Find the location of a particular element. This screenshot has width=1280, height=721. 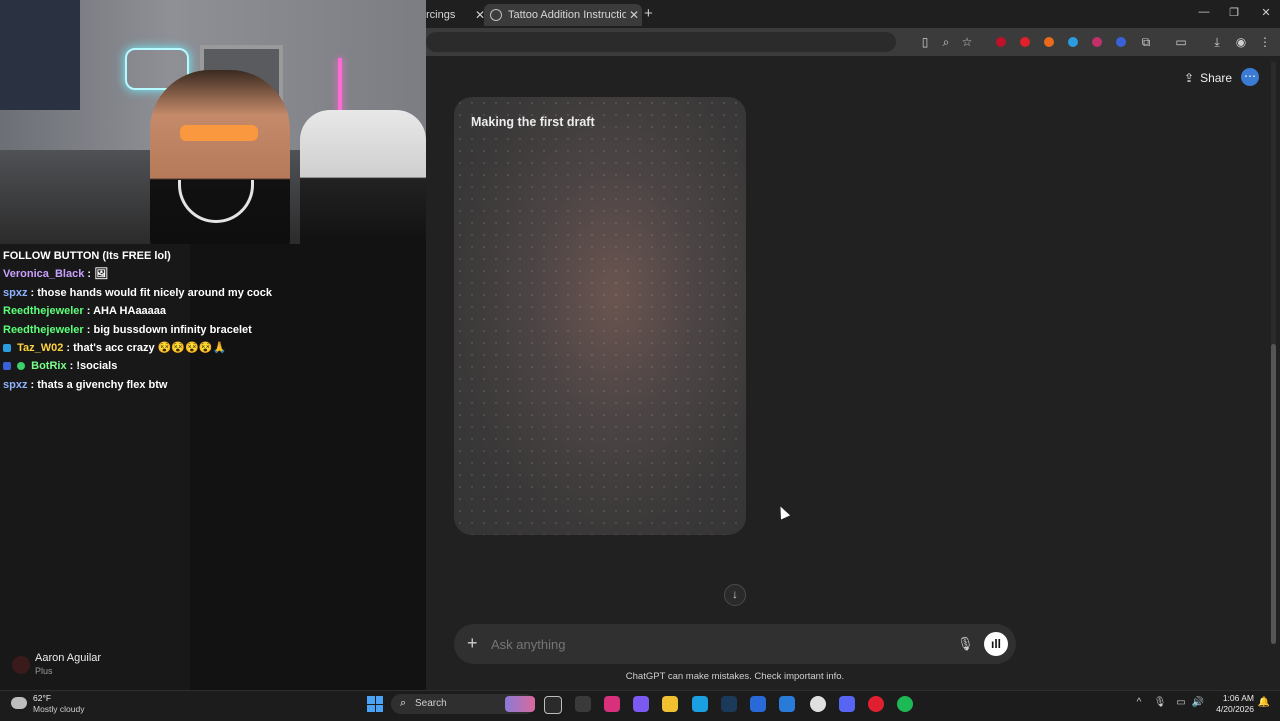

profile-name: Aaron Aguilar is located at coordinates (68, 658).